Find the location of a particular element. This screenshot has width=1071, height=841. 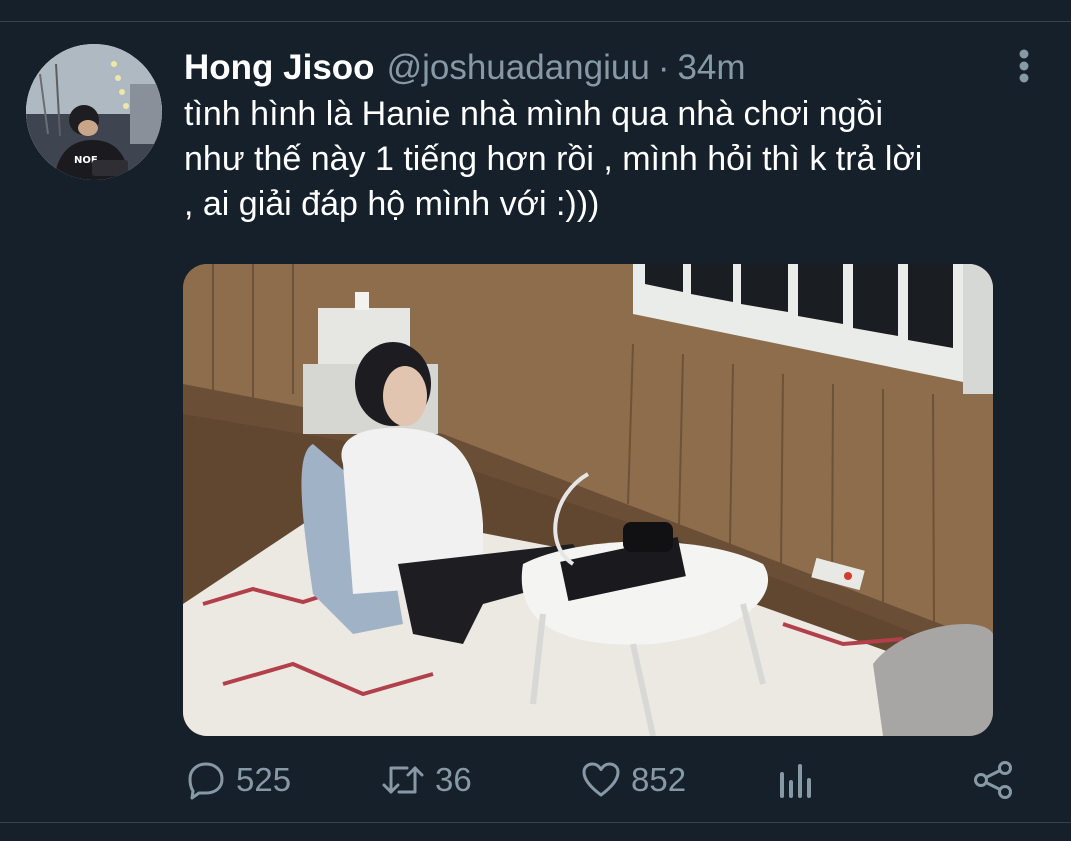

action-bar: 525 36 852 is located at coordinates (535, 780).